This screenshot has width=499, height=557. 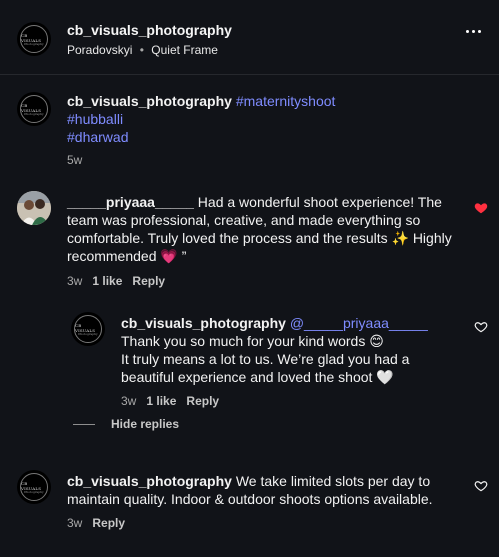 I want to click on more-options-icon, so click(x=473, y=31).